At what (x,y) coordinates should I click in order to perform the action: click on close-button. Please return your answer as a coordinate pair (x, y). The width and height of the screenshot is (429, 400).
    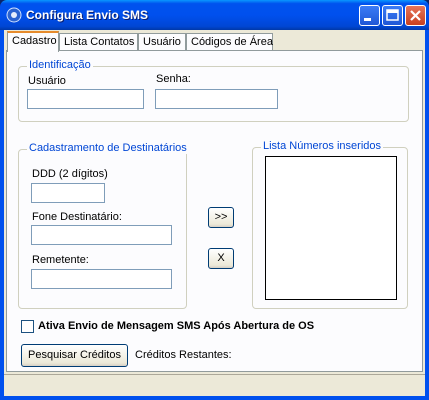
    Looking at the image, I should click on (415, 15).